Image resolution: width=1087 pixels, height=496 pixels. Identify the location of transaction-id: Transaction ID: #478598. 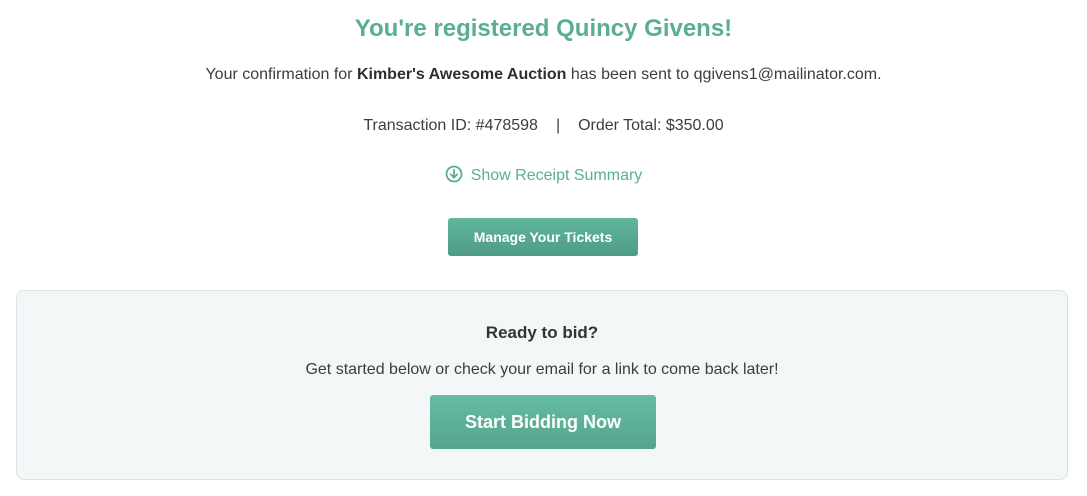
(450, 125).